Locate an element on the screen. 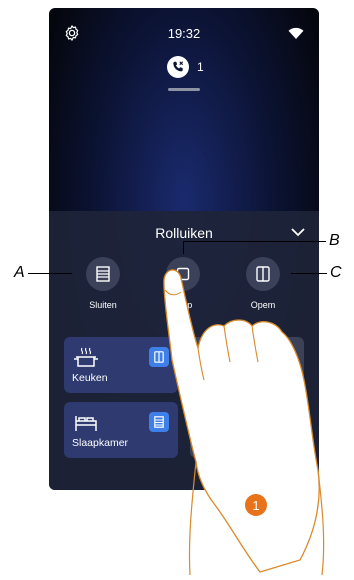 The width and height of the screenshot is (354, 580). stop-label: Stop is located at coordinates (183, 305).